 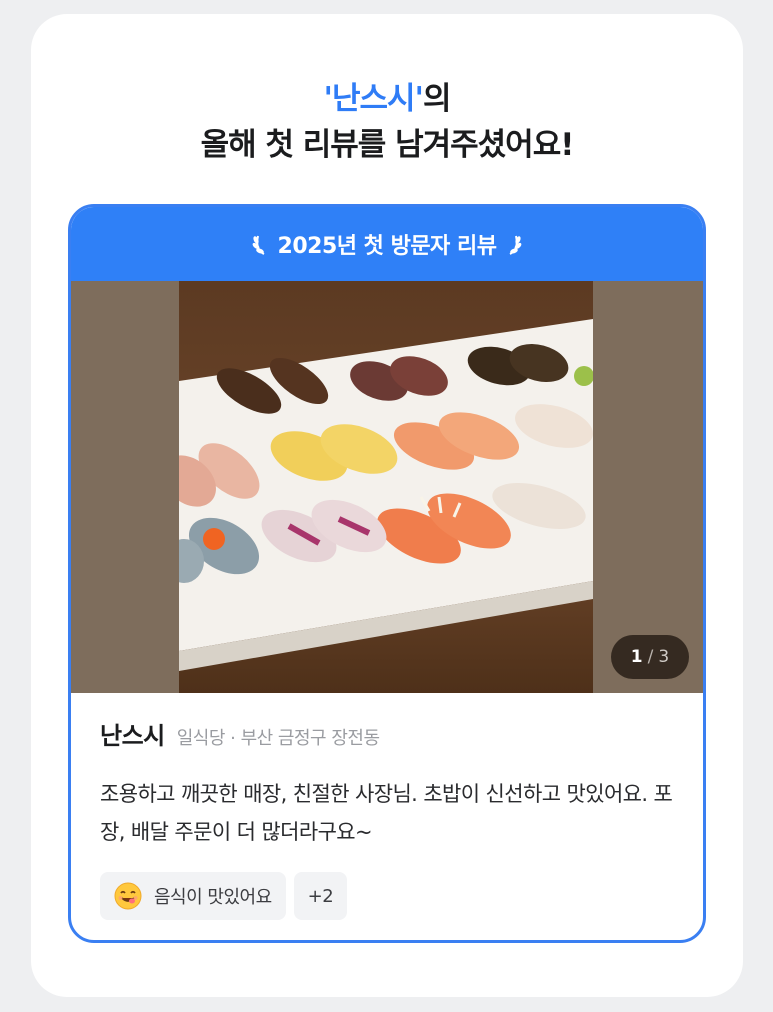 What do you see at coordinates (278, 738) in the screenshot?
I see `place-meta: 일식당 · 부산 금정구 장전동` at bounding box center [278, 738].